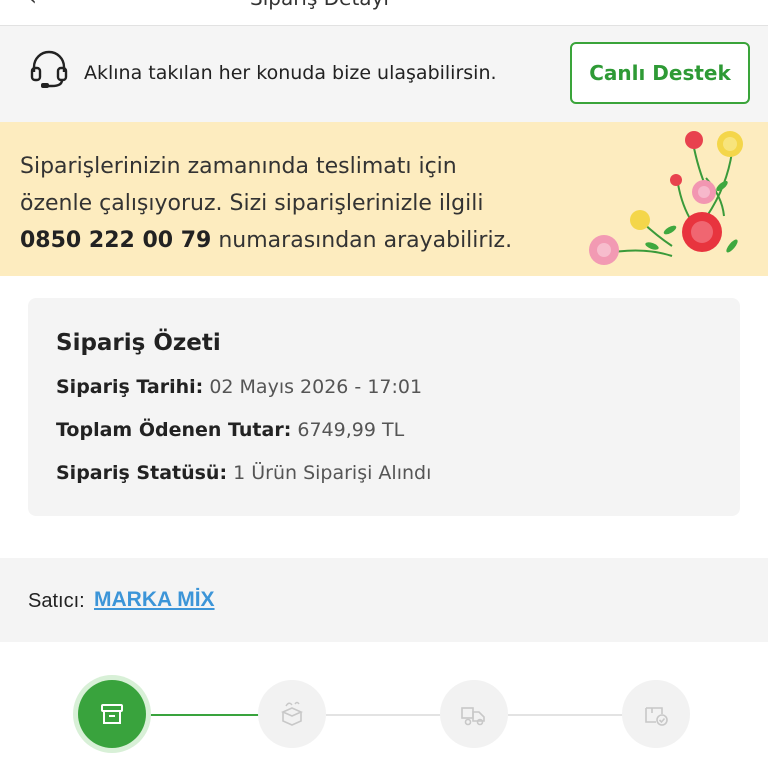  I want to click on order-date-label: Sipariş Tarihi:, so click(130, 387).